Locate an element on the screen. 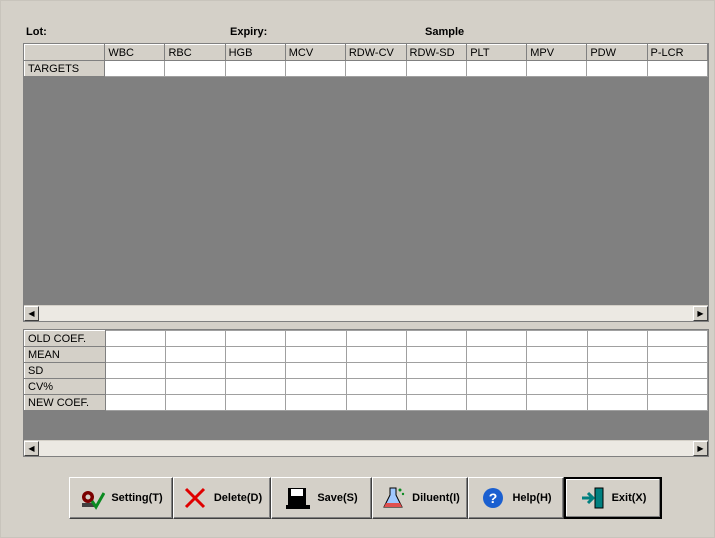  expiry-label: Expiry: is located at coordinates (249, 32).